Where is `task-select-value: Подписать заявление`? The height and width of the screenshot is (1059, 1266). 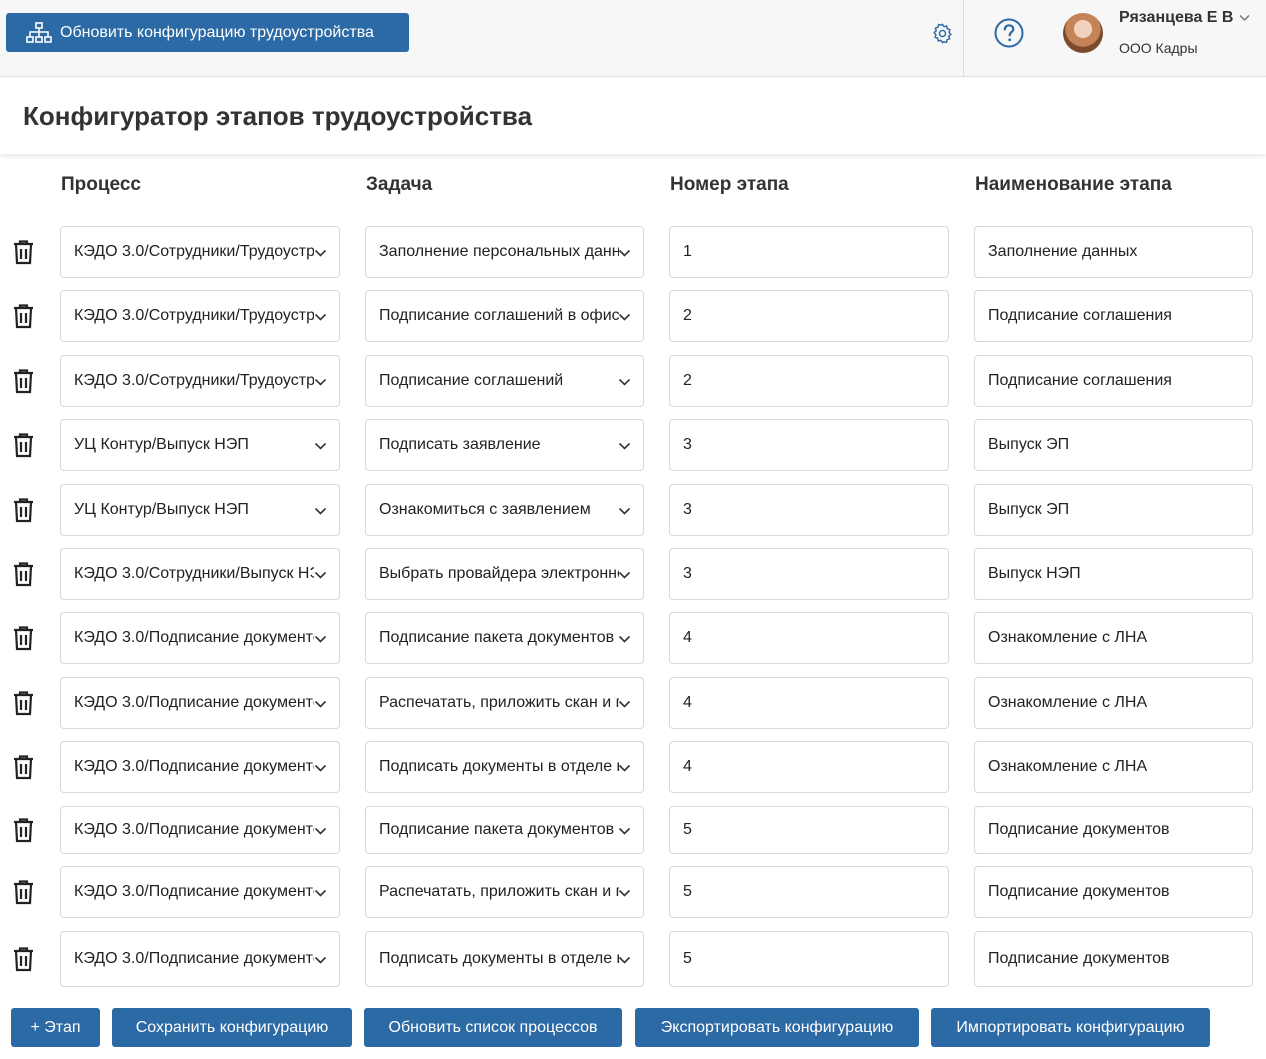
task-select-value: Подписать заявление is located at coordinates (460, 444).